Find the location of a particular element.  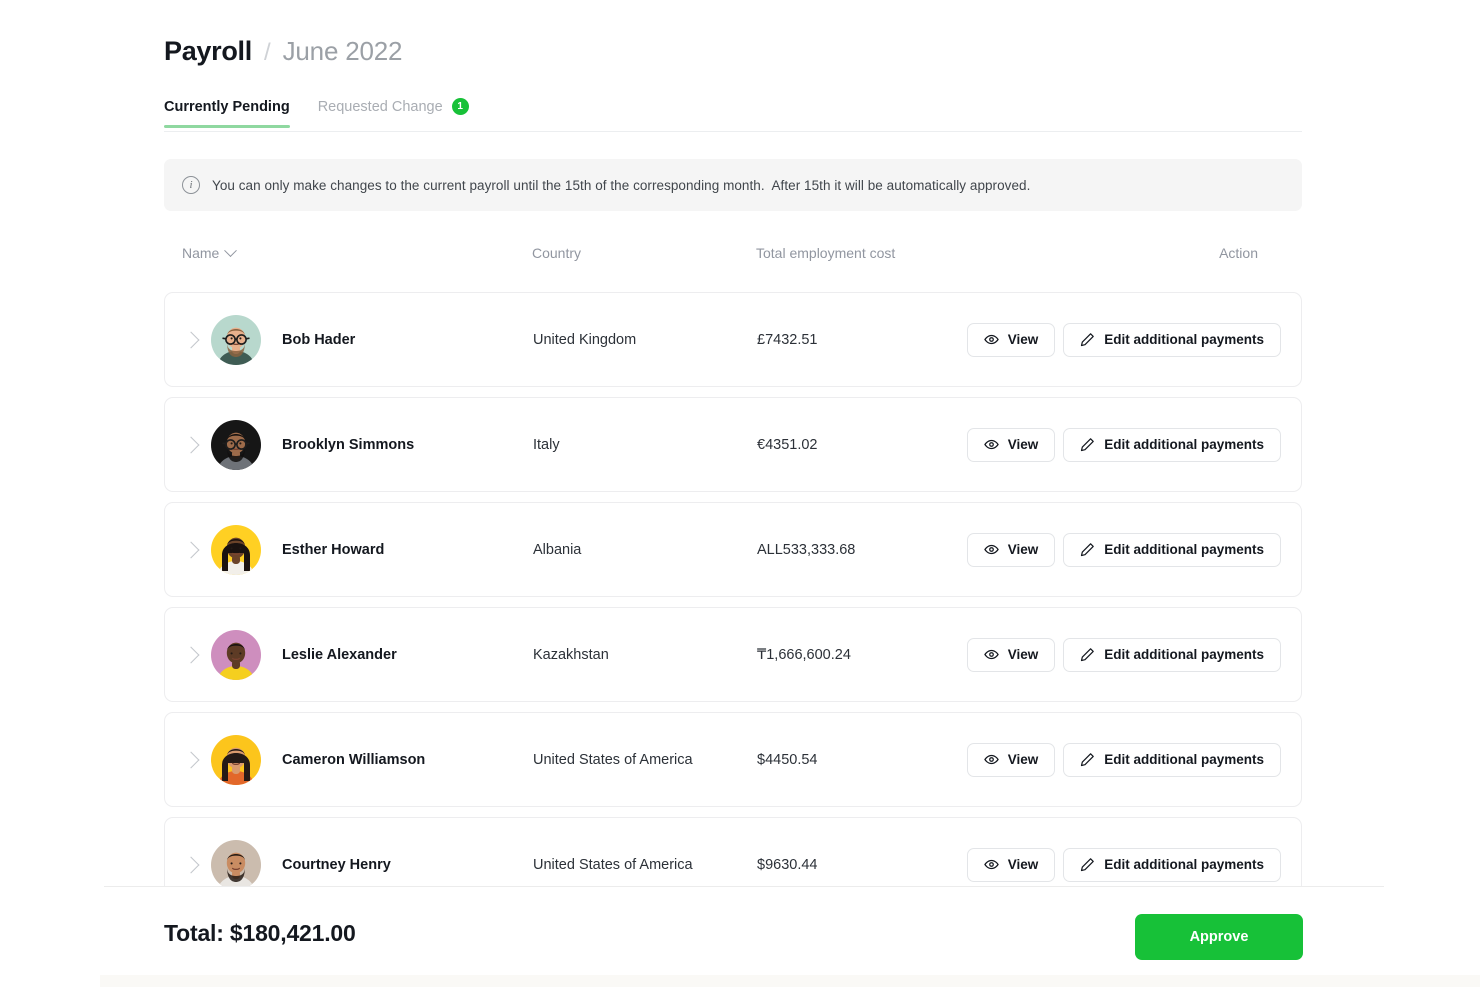

row-name: Cameron Williamson is located at coordinates (354, 759).